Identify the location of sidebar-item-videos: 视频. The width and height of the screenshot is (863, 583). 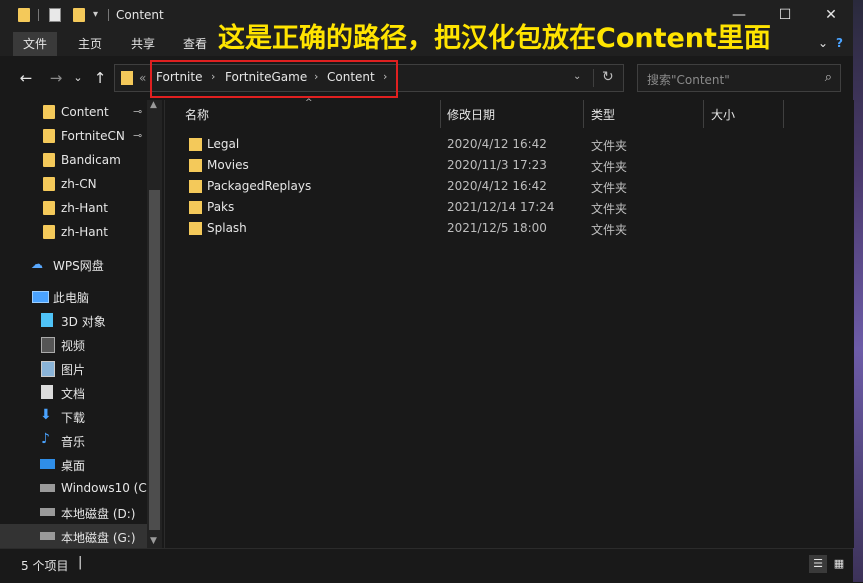
(73, 344).